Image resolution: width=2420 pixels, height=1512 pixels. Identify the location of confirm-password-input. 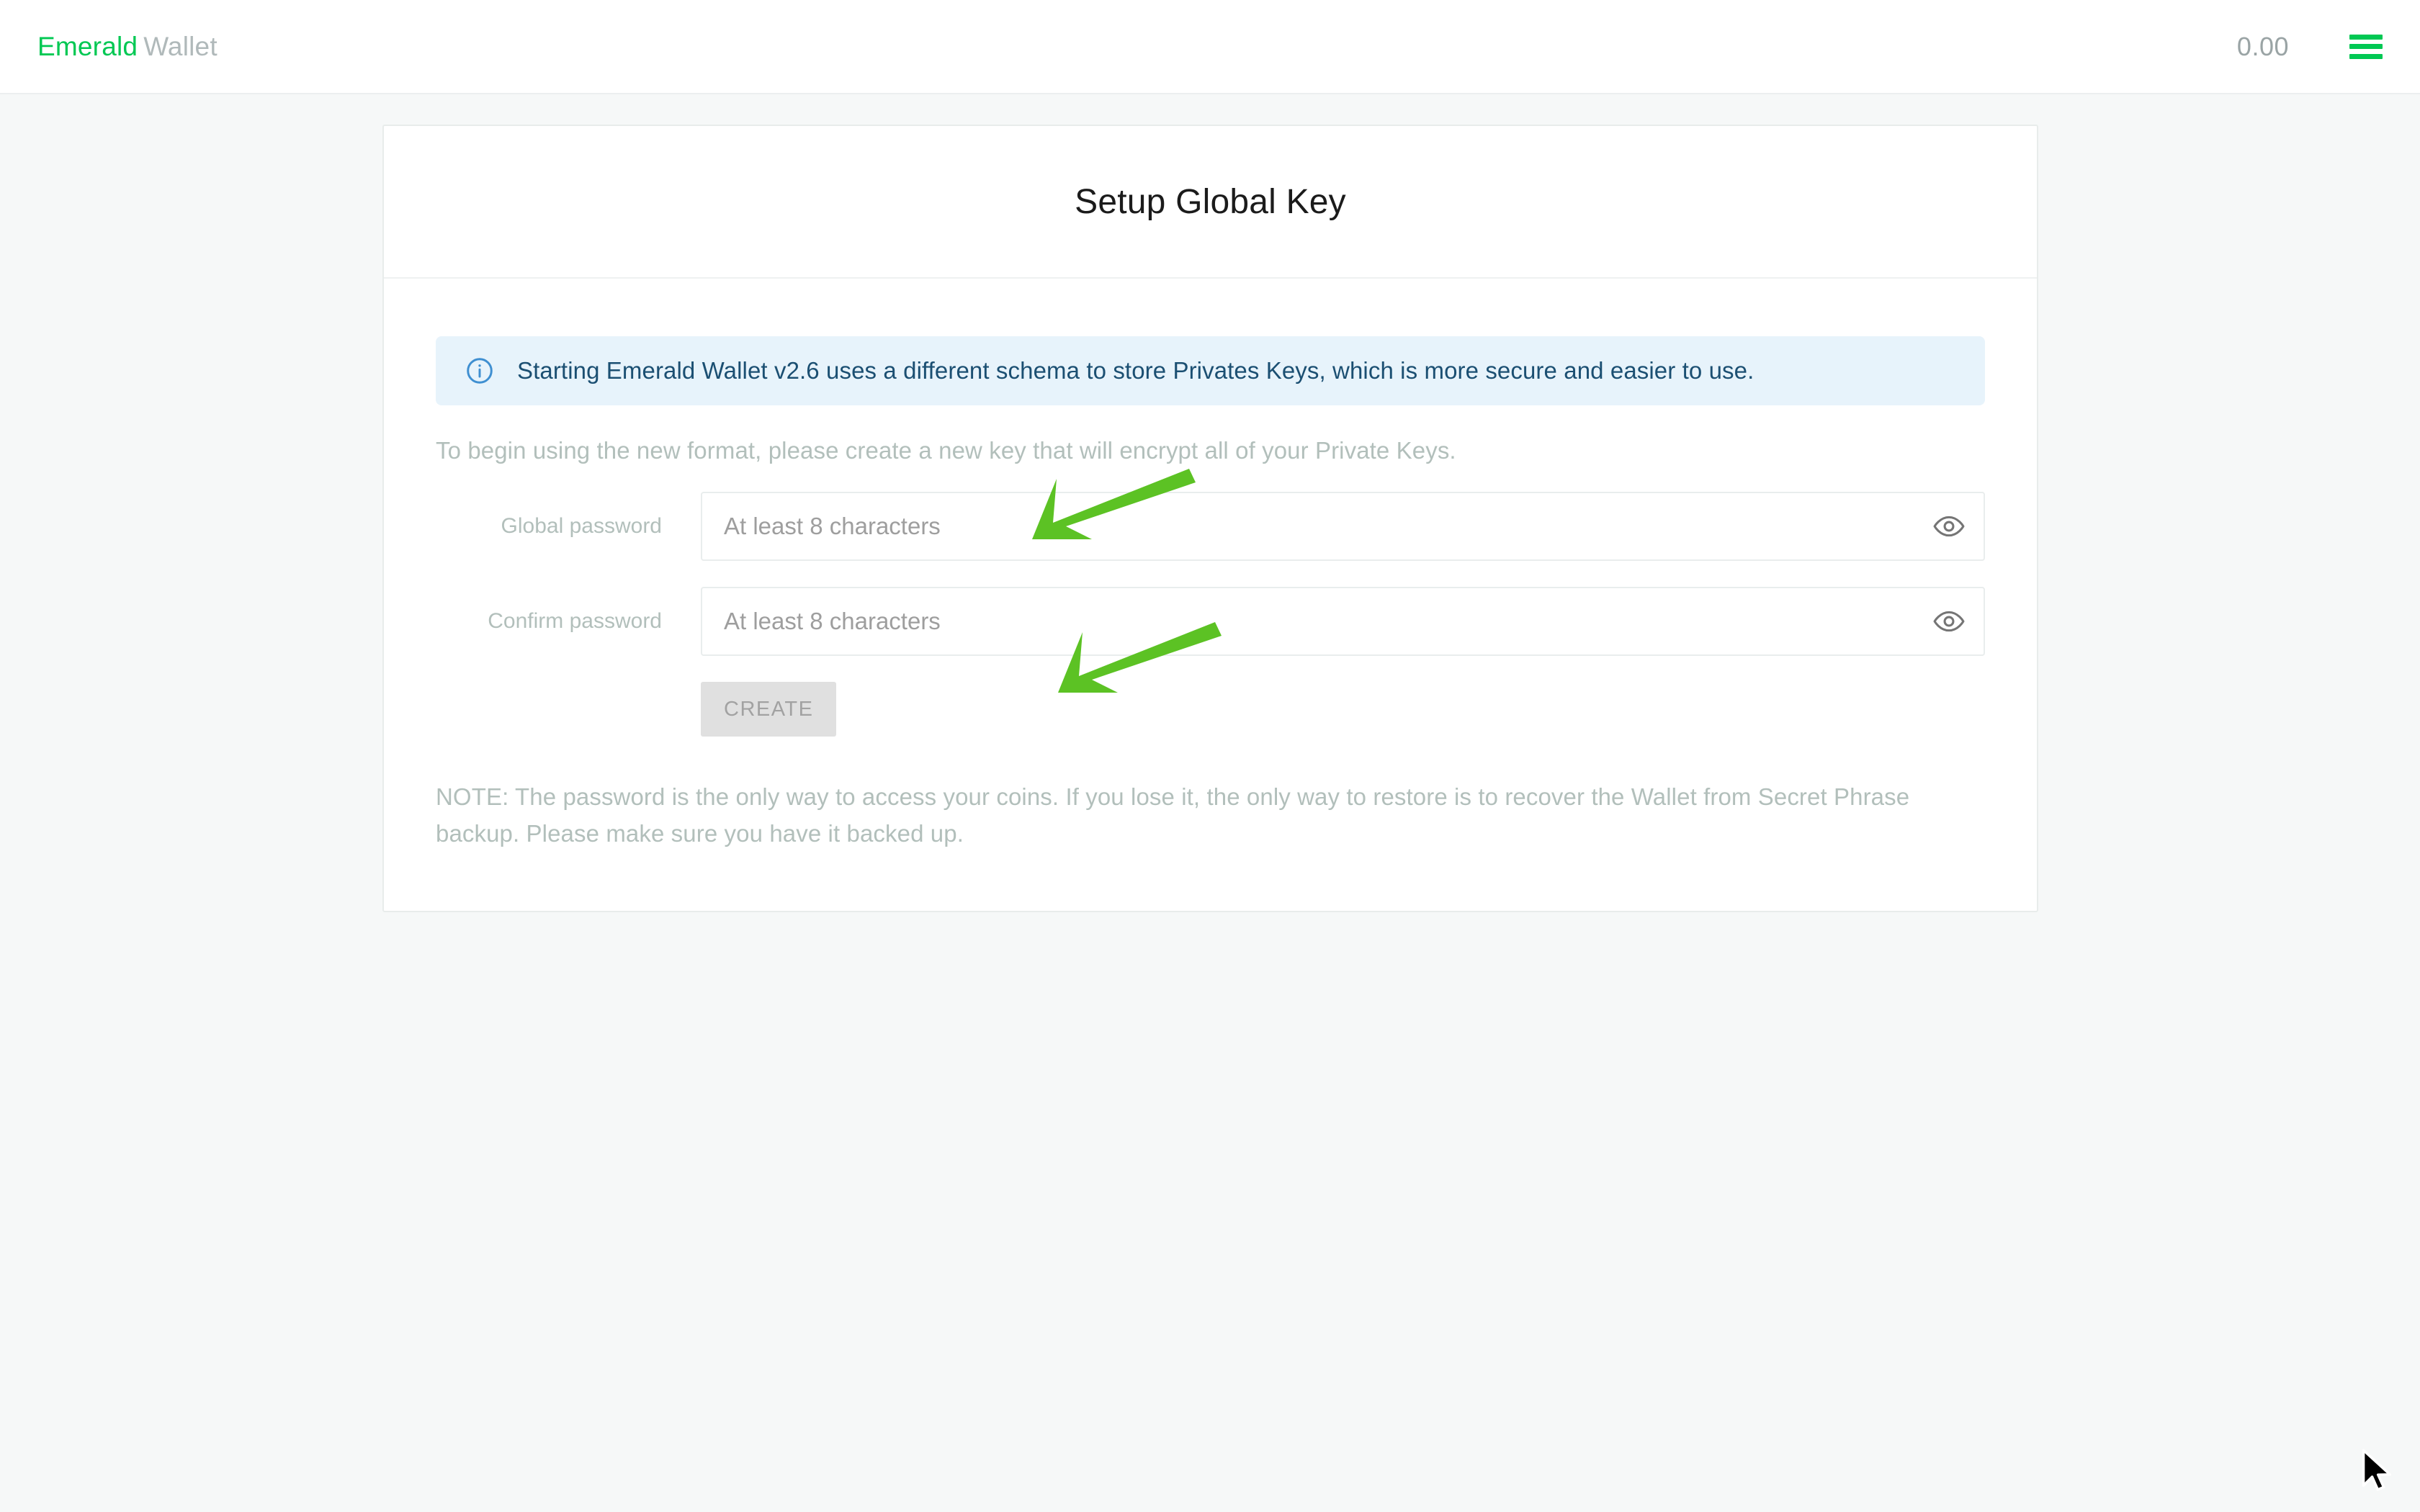
(1343, 621).